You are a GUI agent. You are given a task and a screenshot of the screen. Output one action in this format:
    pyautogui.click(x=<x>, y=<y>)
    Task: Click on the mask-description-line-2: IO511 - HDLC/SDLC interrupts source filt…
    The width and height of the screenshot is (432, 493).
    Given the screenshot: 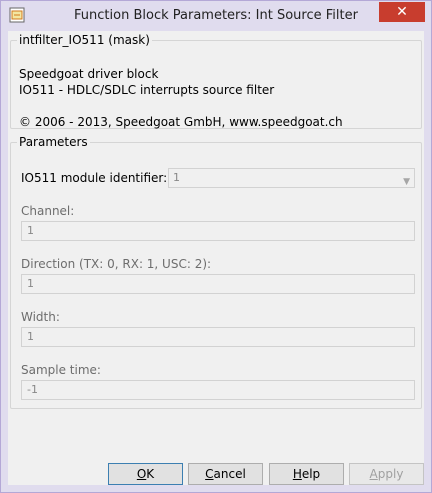 What is the action you would take?
    pyautogui.click(x=147, y=90)
    